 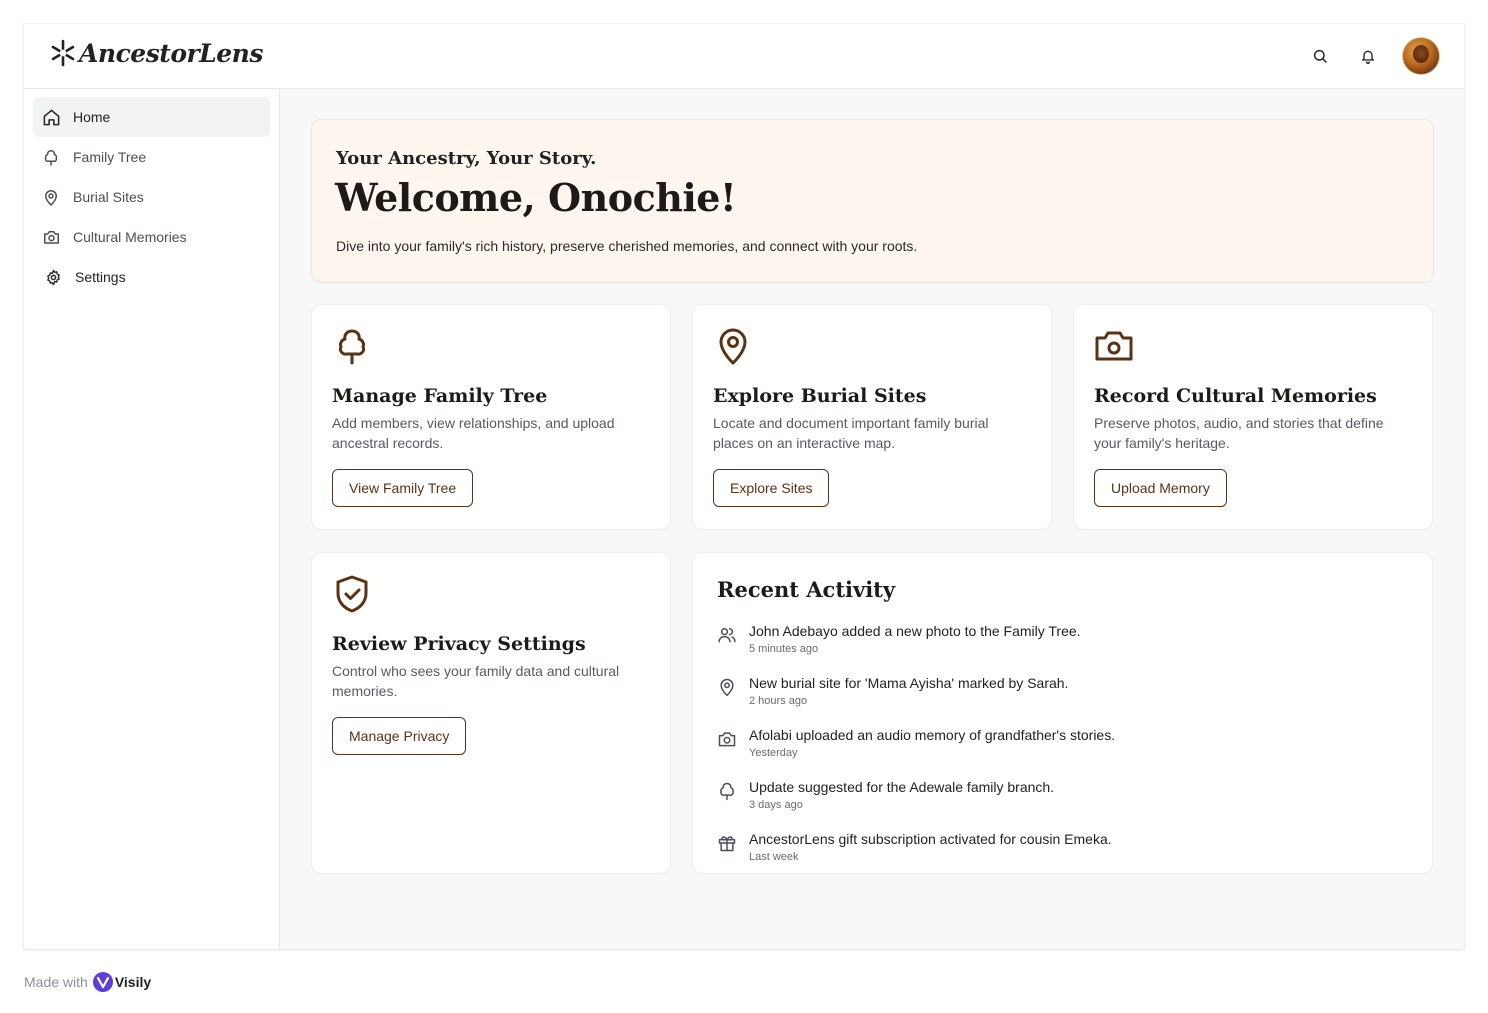 I want to click on hero-title: Welcome, Onochie!, so click(x=536, y=197).